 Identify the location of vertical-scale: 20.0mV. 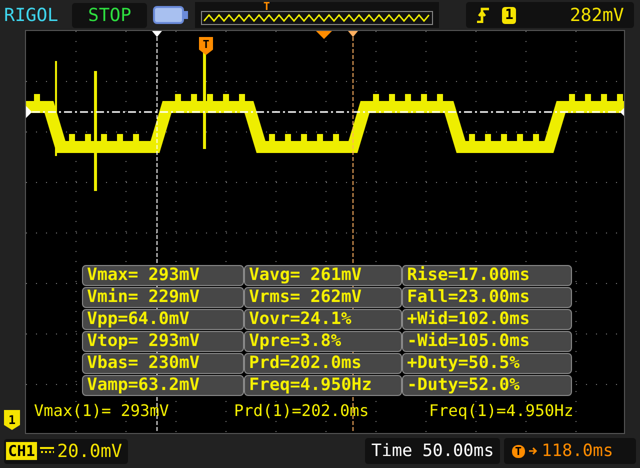
(89, 451).